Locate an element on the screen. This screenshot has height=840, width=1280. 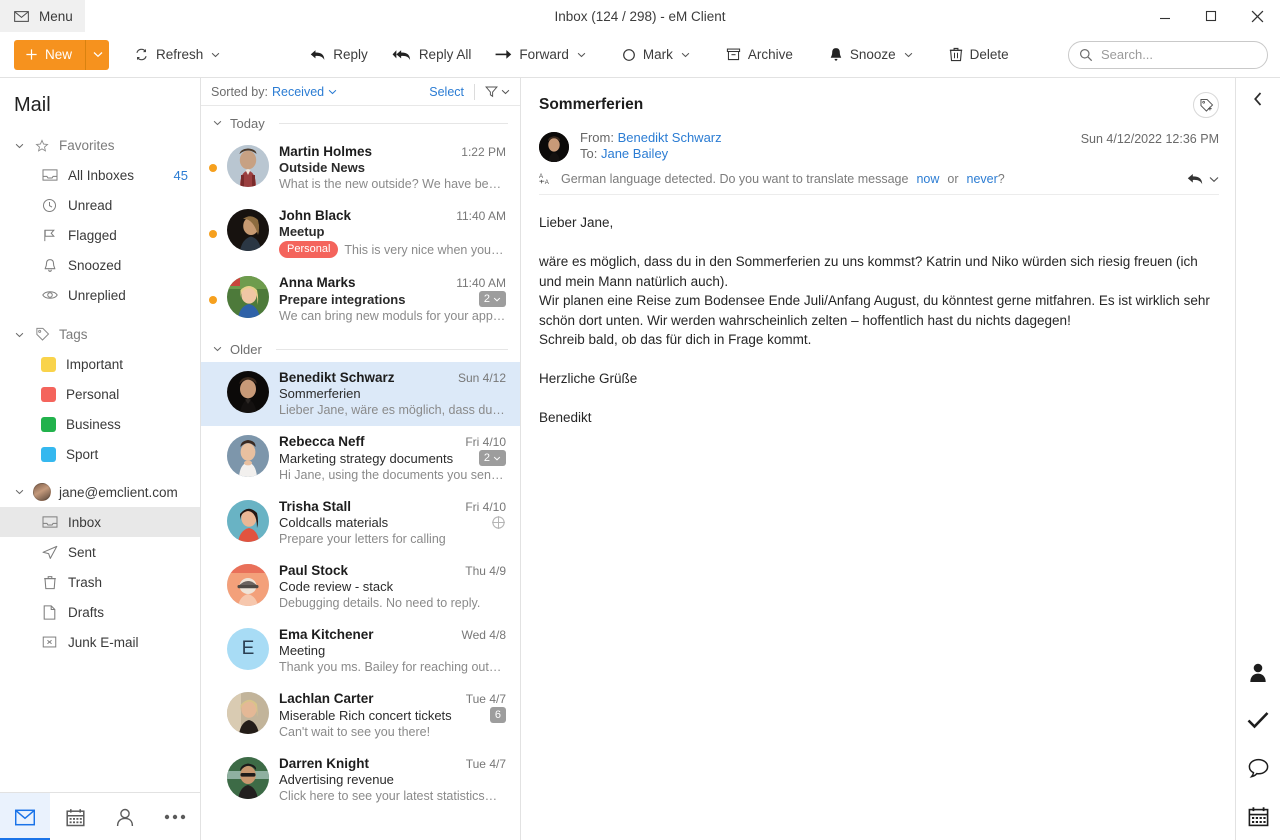
menu-label: Menu is located at coordinates (56, 16).